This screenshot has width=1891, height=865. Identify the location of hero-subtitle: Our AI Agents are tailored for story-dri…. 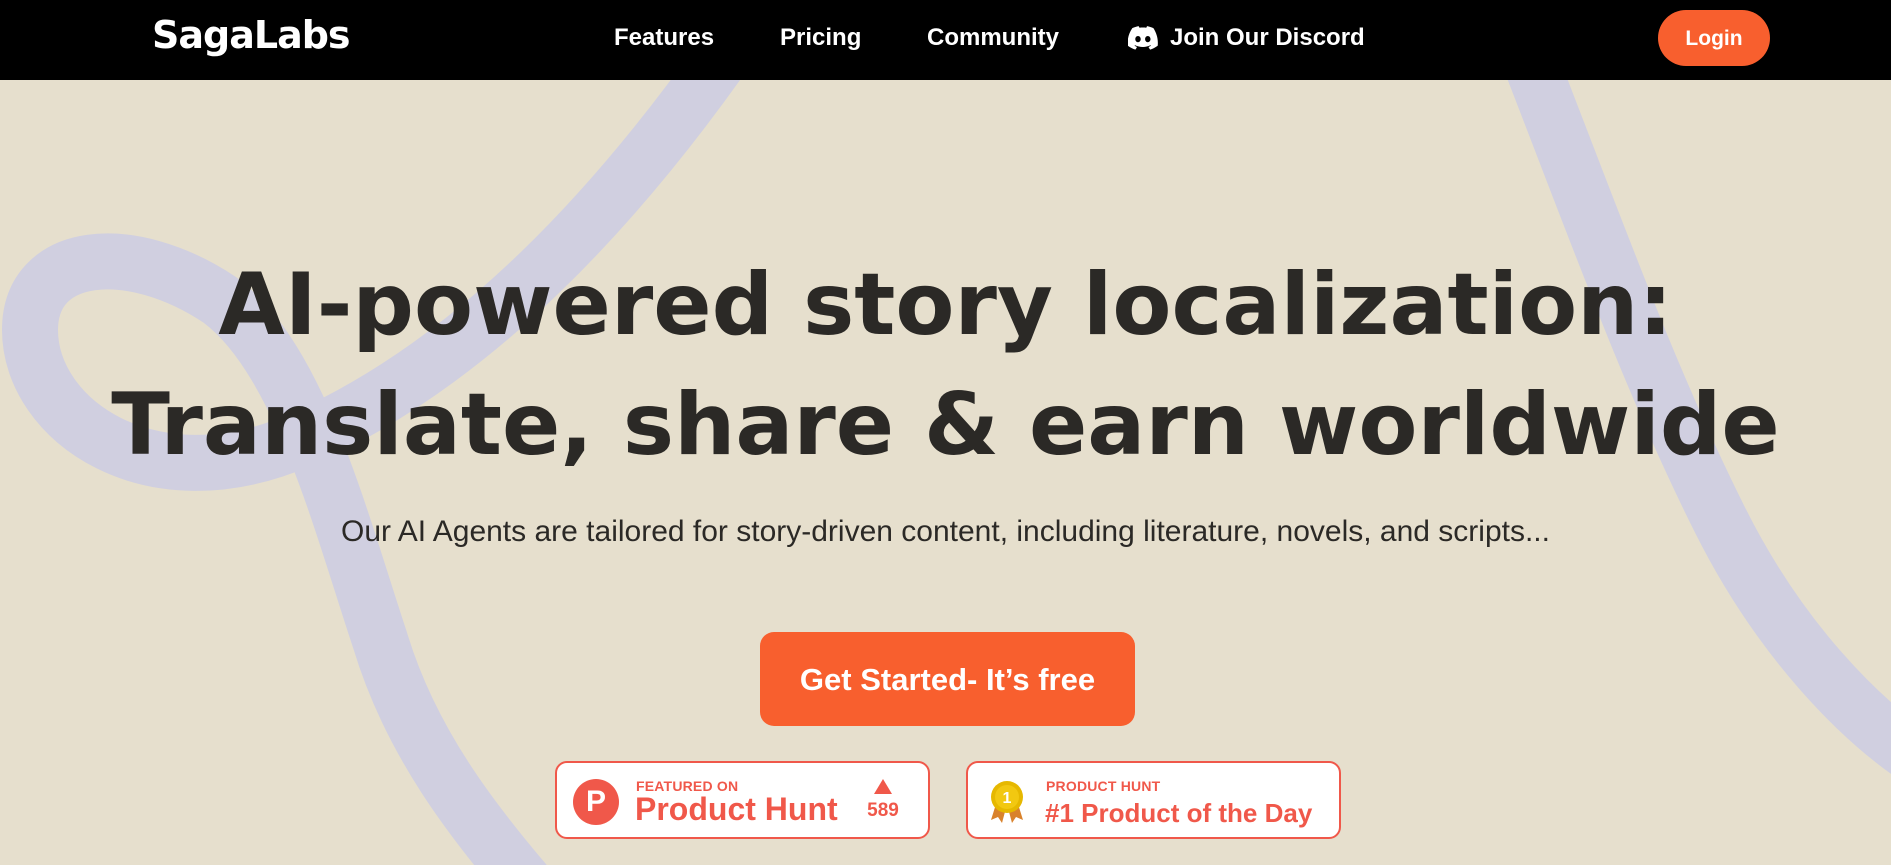
(945, 531).